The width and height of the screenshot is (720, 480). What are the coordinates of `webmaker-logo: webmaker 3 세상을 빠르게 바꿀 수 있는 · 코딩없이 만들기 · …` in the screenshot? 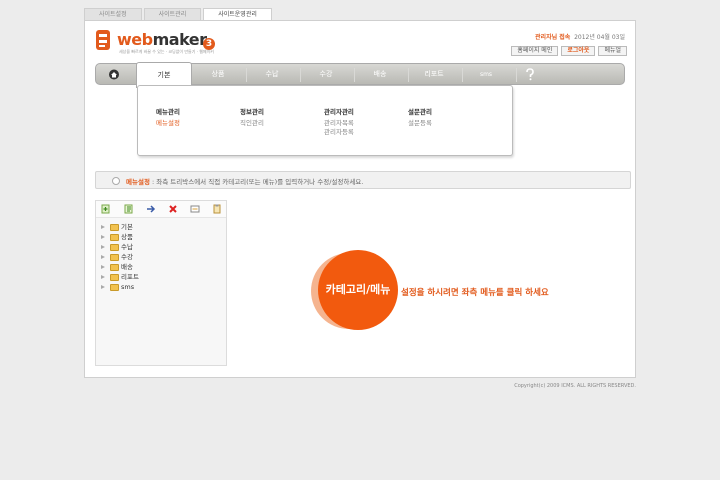 It's located at (155, 42).